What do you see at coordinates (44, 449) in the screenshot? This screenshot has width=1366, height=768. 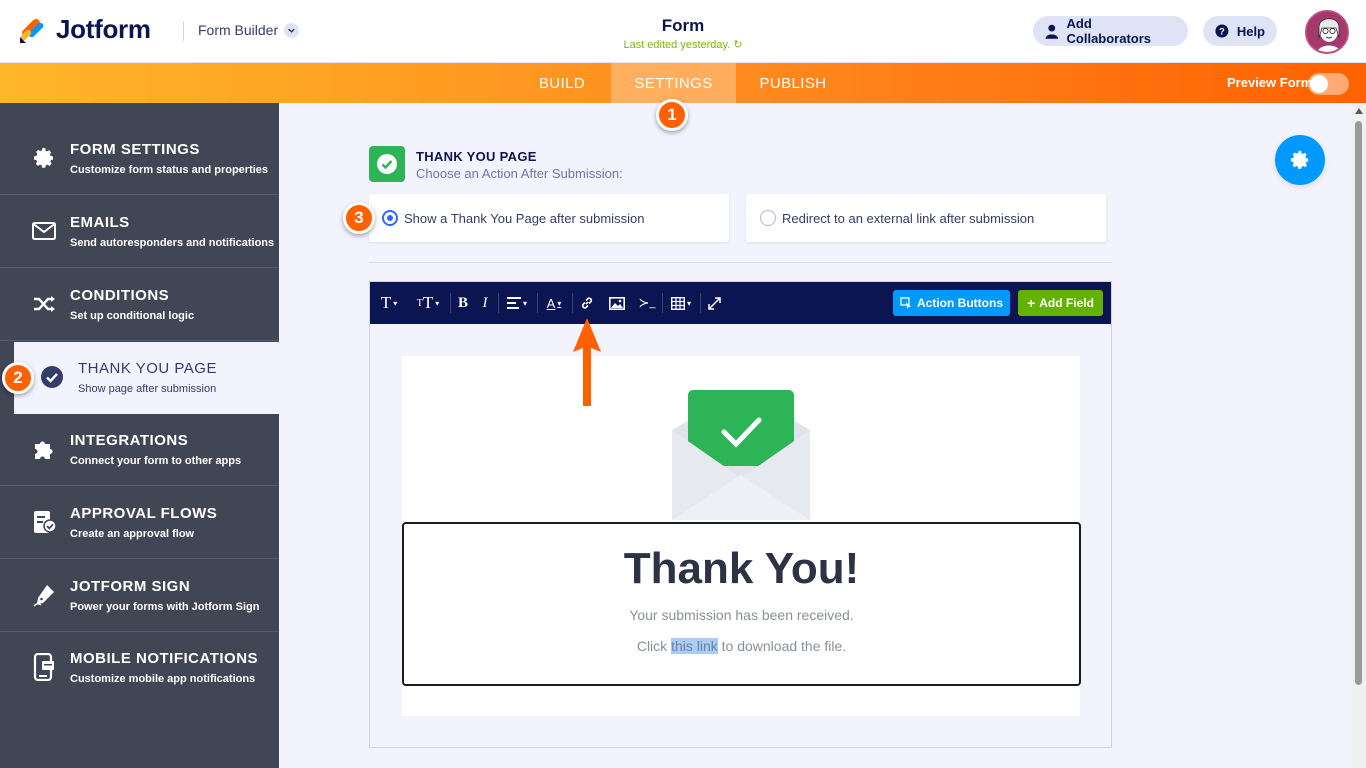 I see `puzzle-icon` at bounding box center [44, 449].